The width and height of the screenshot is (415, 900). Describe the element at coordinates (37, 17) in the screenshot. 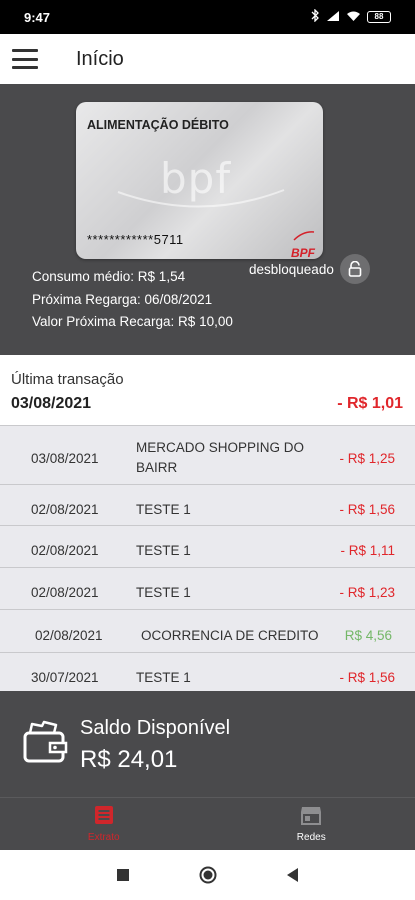

I see `status-time: 9:47` at that location.